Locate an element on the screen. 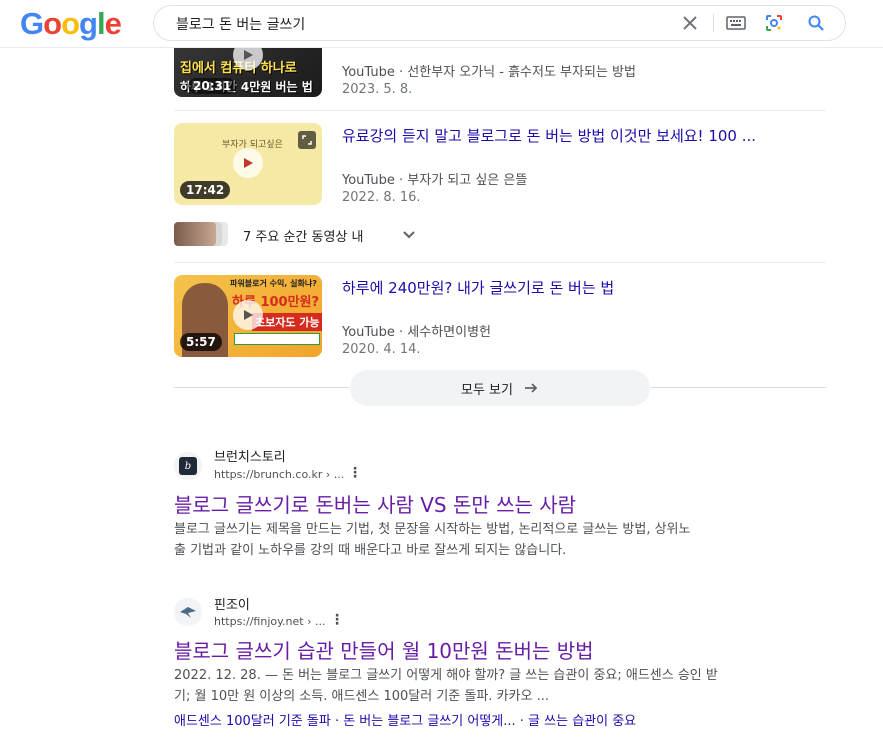 The image size is (883, 741). see-all-button: 모두 보기 is located at coordinates (500, 388).